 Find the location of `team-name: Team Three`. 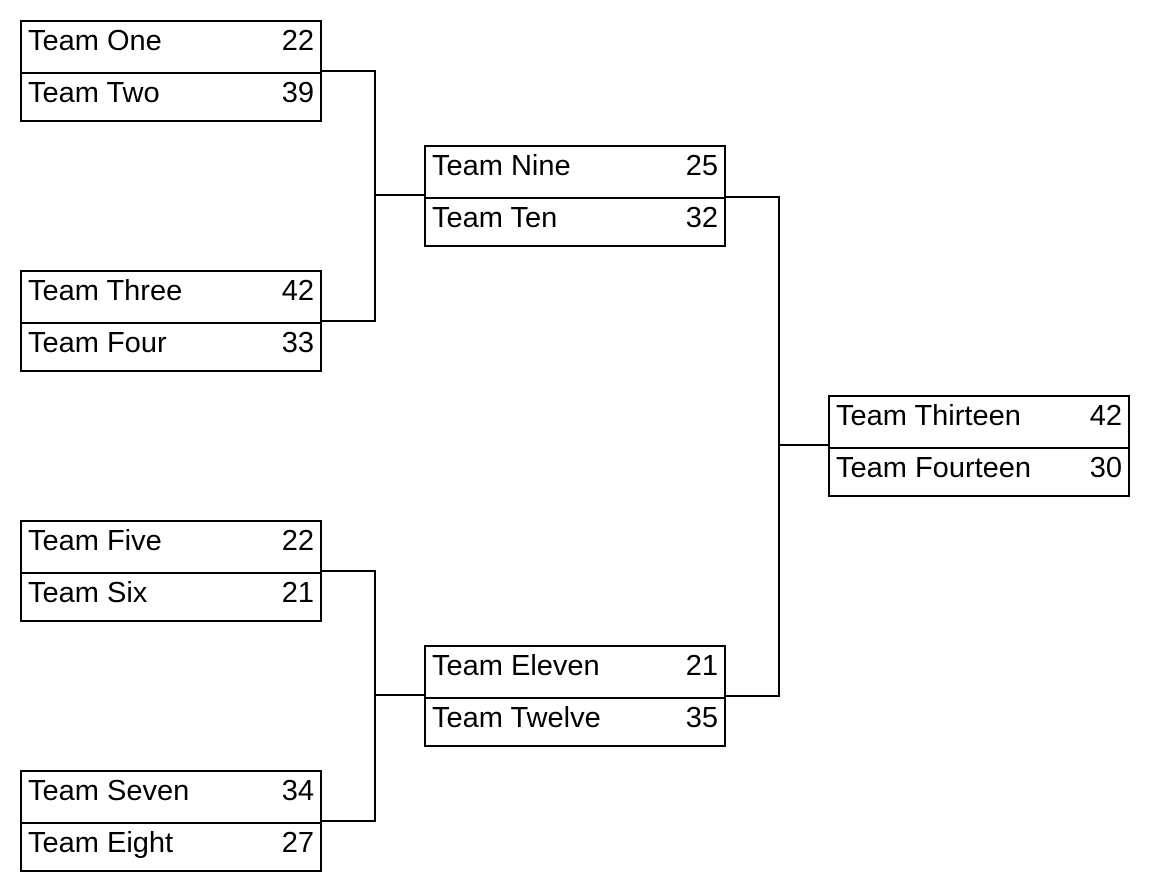

team-name: Team Three is located at coordinates (105, 291).